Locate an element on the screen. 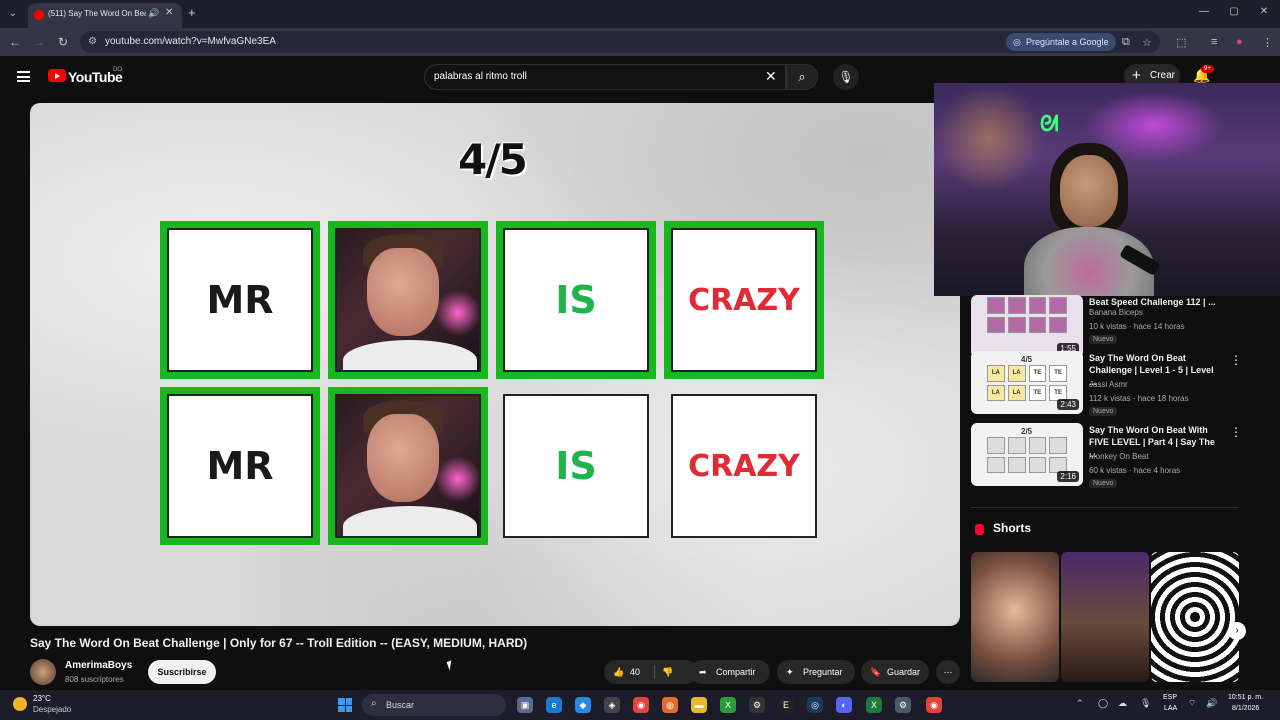 This screenshot has width=1280, height=720. like-icon: 👍 is located at coordinates (618, 672).